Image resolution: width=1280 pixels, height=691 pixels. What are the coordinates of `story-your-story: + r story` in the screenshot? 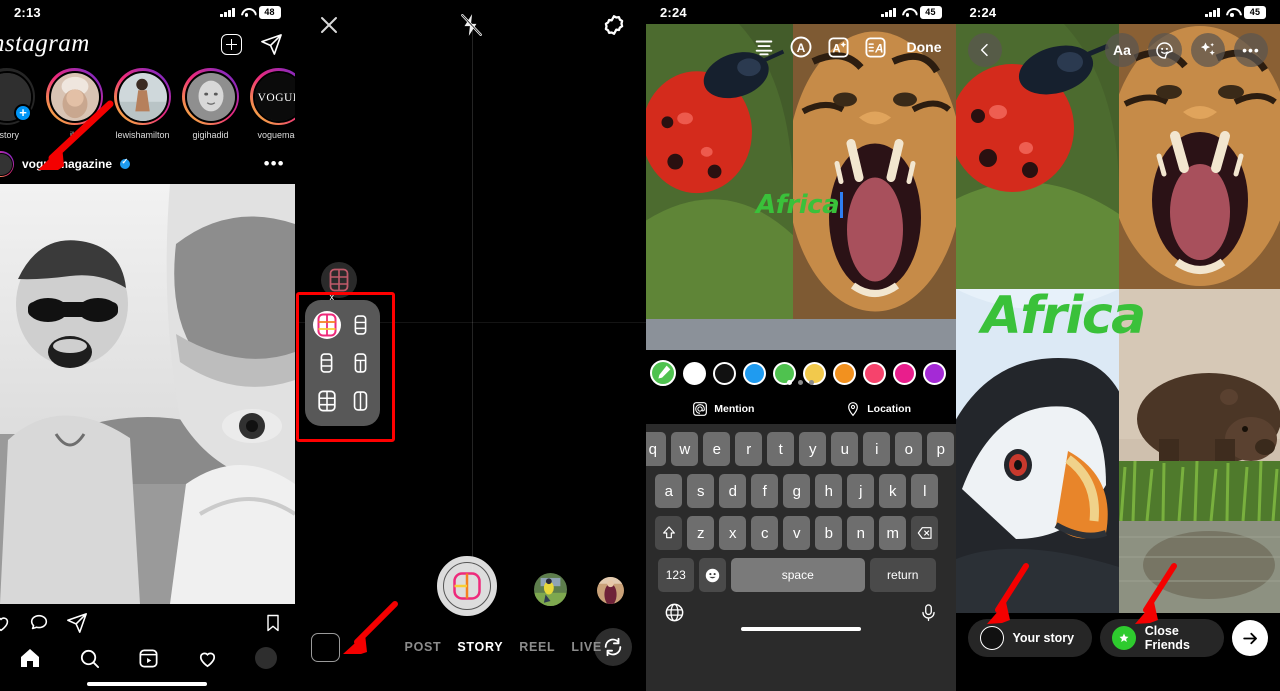 It's located at (17, 104).